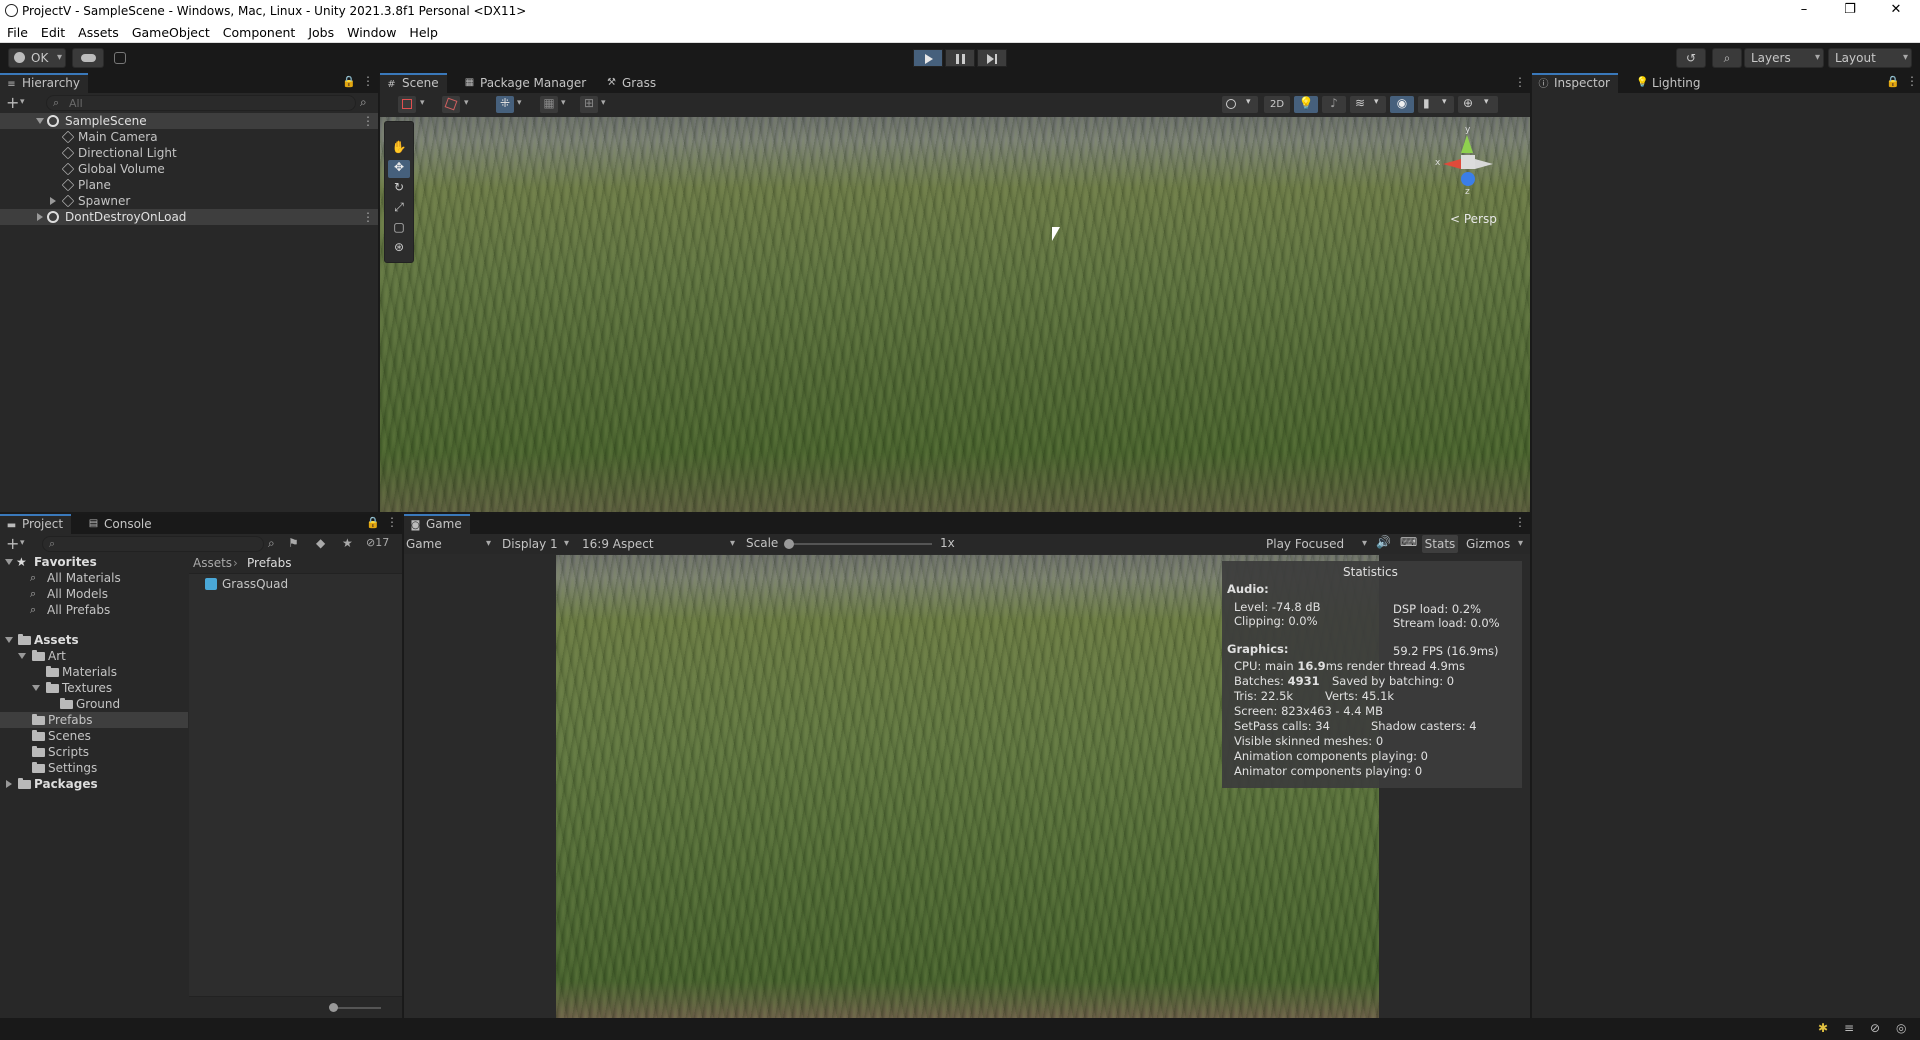 The image size is (1920, 1040). What do you see at coordinates (94, 594) in the screenshot?
I see `favorite-item-all-models: ⌕ All Models` at bounding box center [94, 594].